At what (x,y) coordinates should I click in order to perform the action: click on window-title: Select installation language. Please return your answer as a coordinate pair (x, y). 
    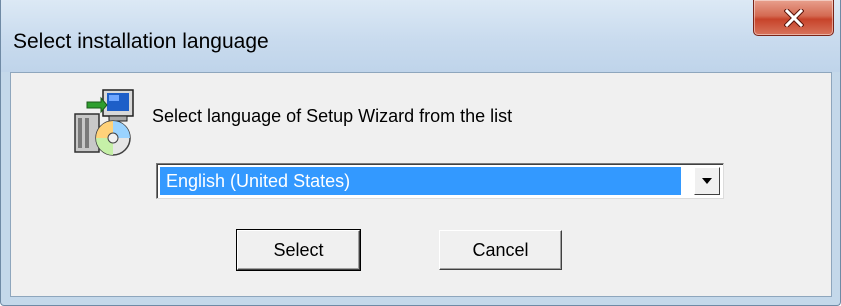
    Looking at the image, I should click on (141, 41).